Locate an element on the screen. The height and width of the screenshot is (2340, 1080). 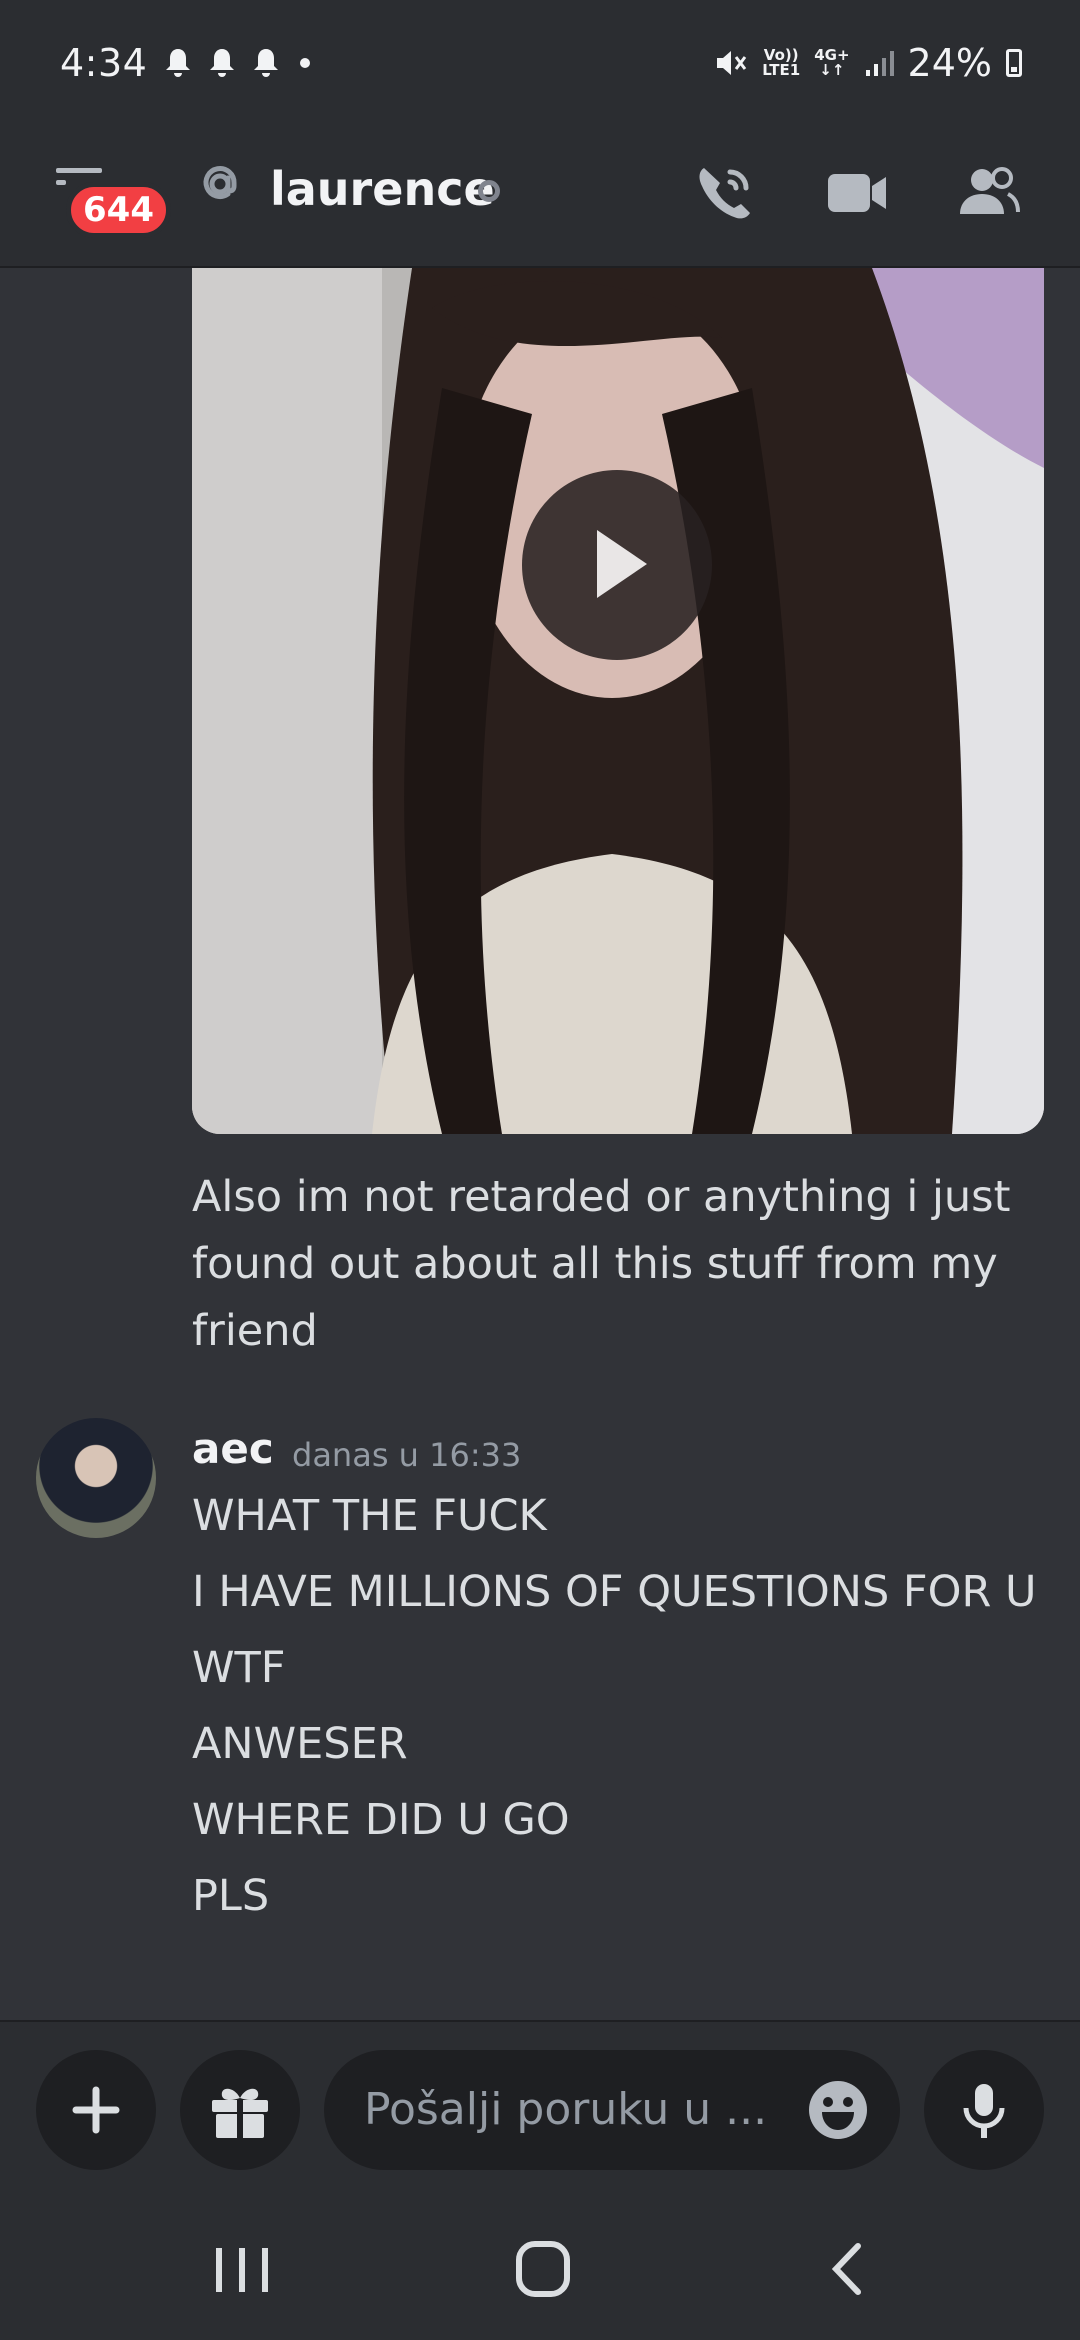
avatar is located at coordinates (96, 1478).